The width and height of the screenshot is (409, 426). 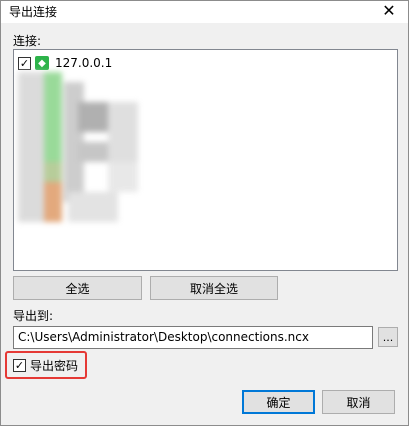 I want to click on select-all-button: 全选, so click(x=77, y=288).